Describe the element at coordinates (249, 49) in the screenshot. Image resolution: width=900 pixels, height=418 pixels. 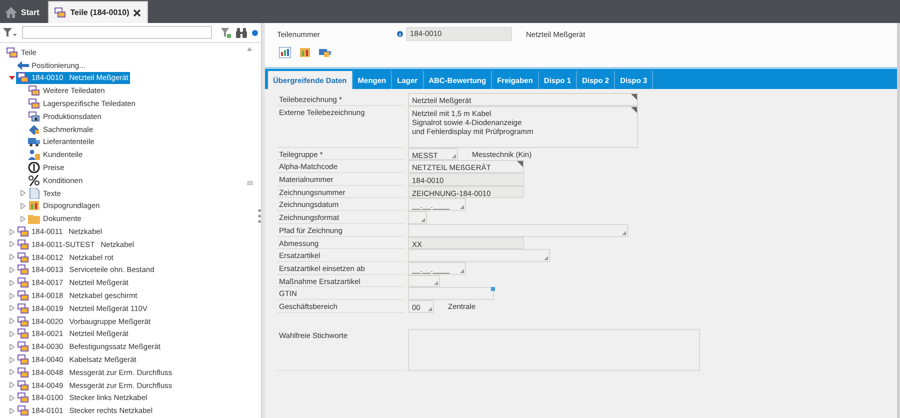
I see `scroll-up-icon` at that location.